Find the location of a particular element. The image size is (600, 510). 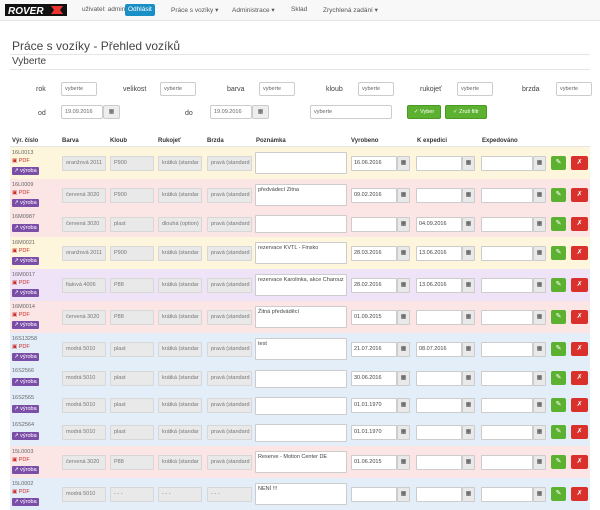

note-textarea: Žitná předváděcí is located at coordinates (301, 317).